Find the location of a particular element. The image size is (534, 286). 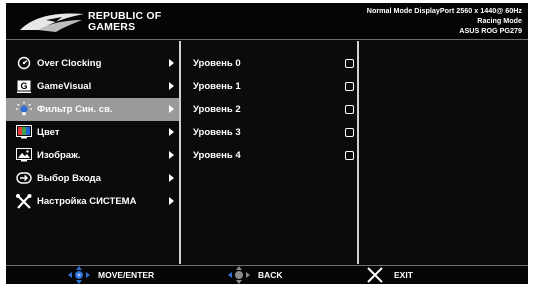

overclock-gauge-icon is located at coordinates (24, 63).